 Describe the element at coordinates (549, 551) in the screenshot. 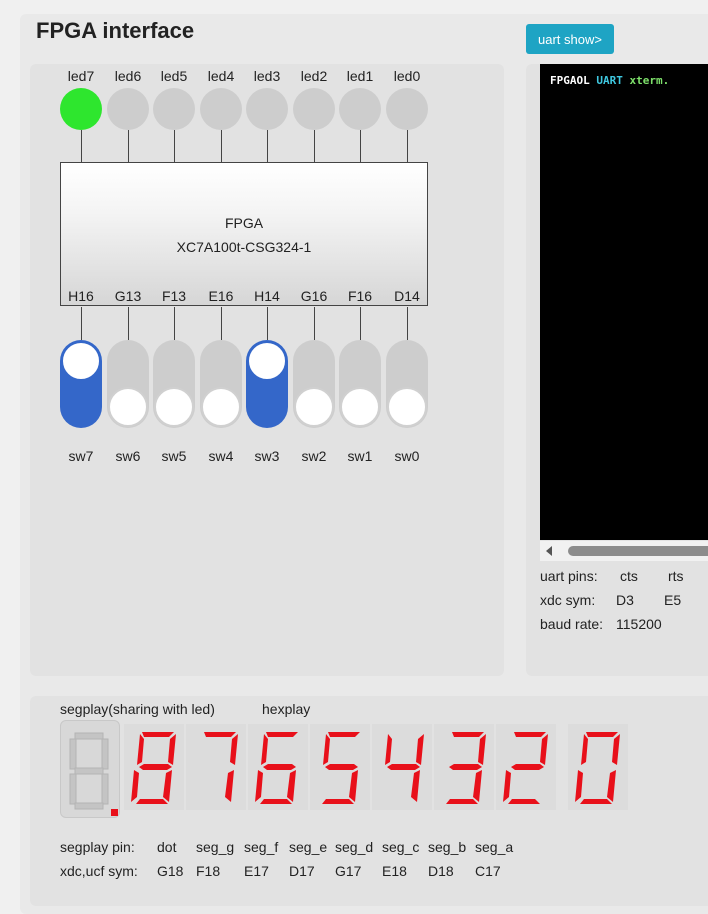

I see `scroll-left-icon` at that location.